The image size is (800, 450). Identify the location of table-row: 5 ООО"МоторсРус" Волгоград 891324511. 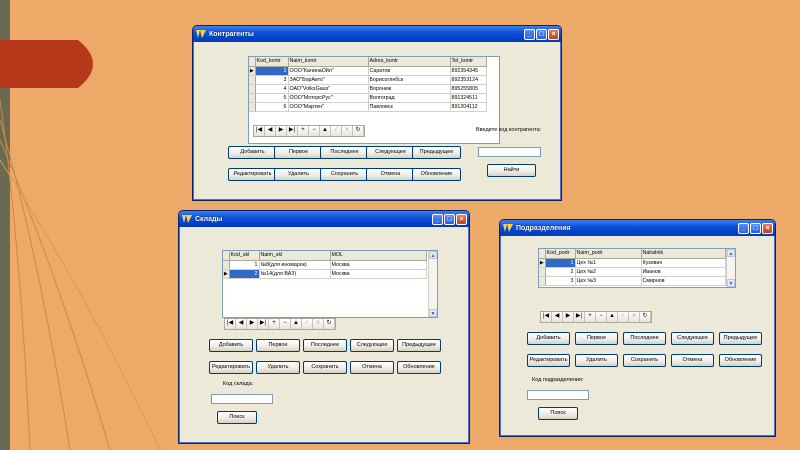
(368, 98).